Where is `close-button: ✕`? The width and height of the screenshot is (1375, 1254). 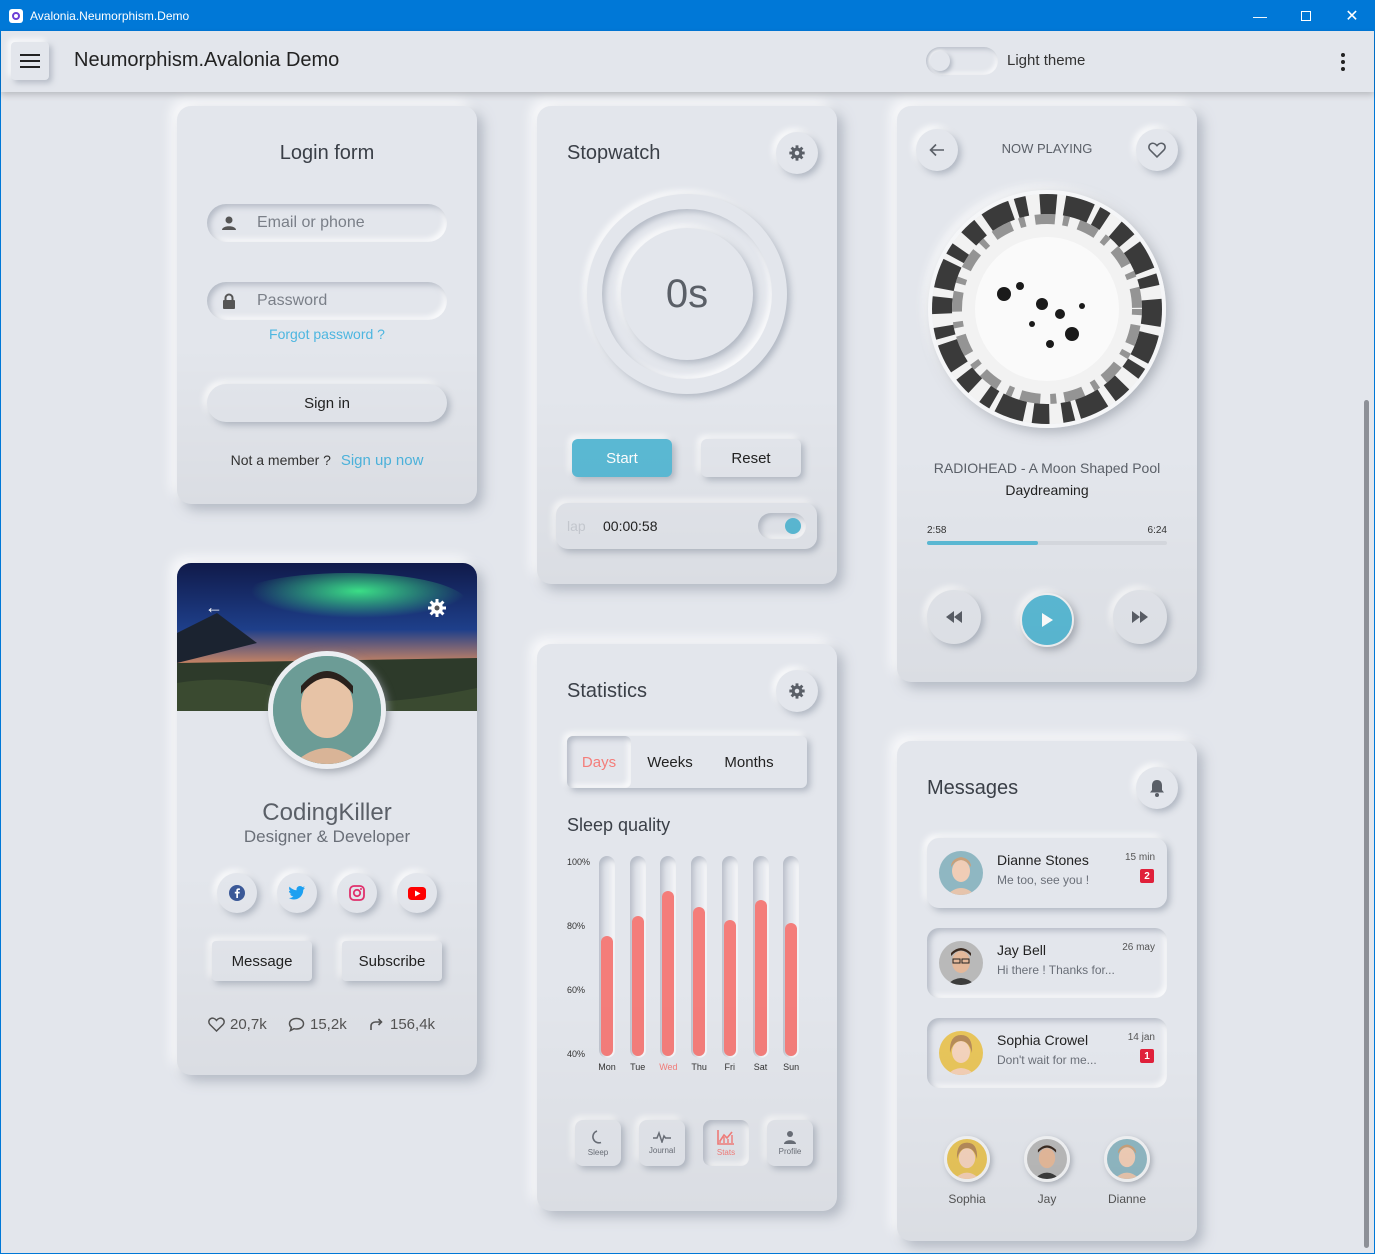 close-button: ✕ is located at coordinates (1352, 15).